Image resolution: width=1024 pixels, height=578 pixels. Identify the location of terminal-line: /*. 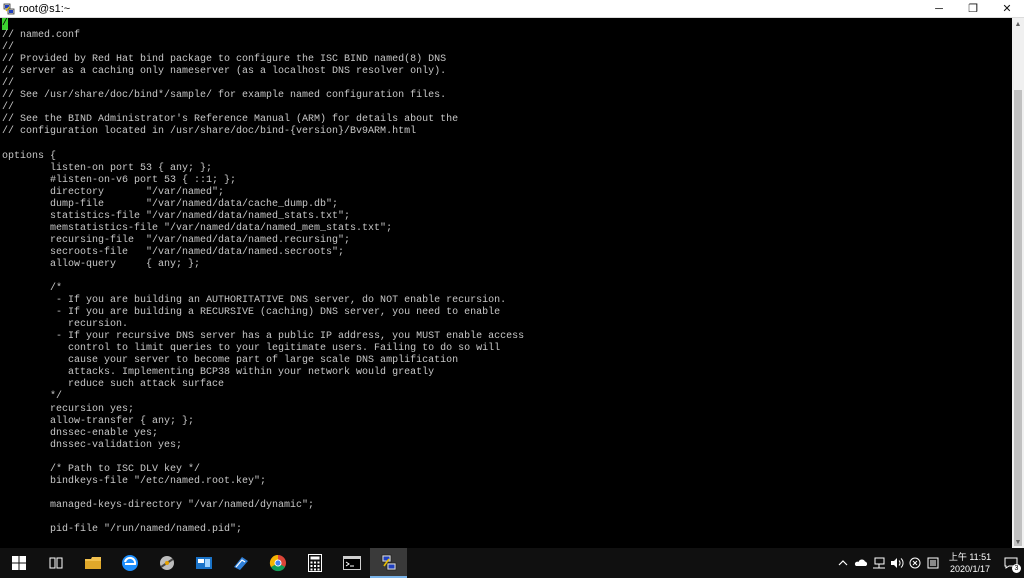
(32, 289).